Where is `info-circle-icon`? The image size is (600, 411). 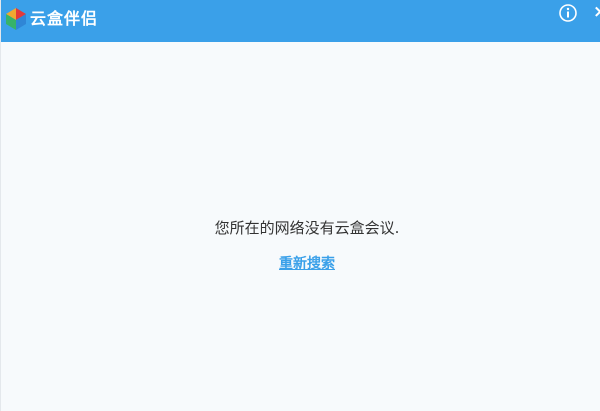
info-circle-icon is located at coordinates (568, 13).